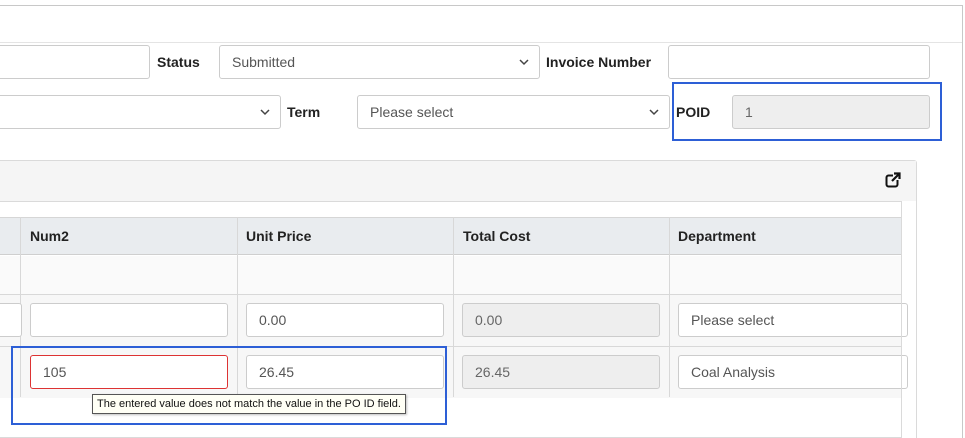 The width and height of the screenshot is (965, 438). I want to click on row1-department-select: Please select, so click(793, 320).